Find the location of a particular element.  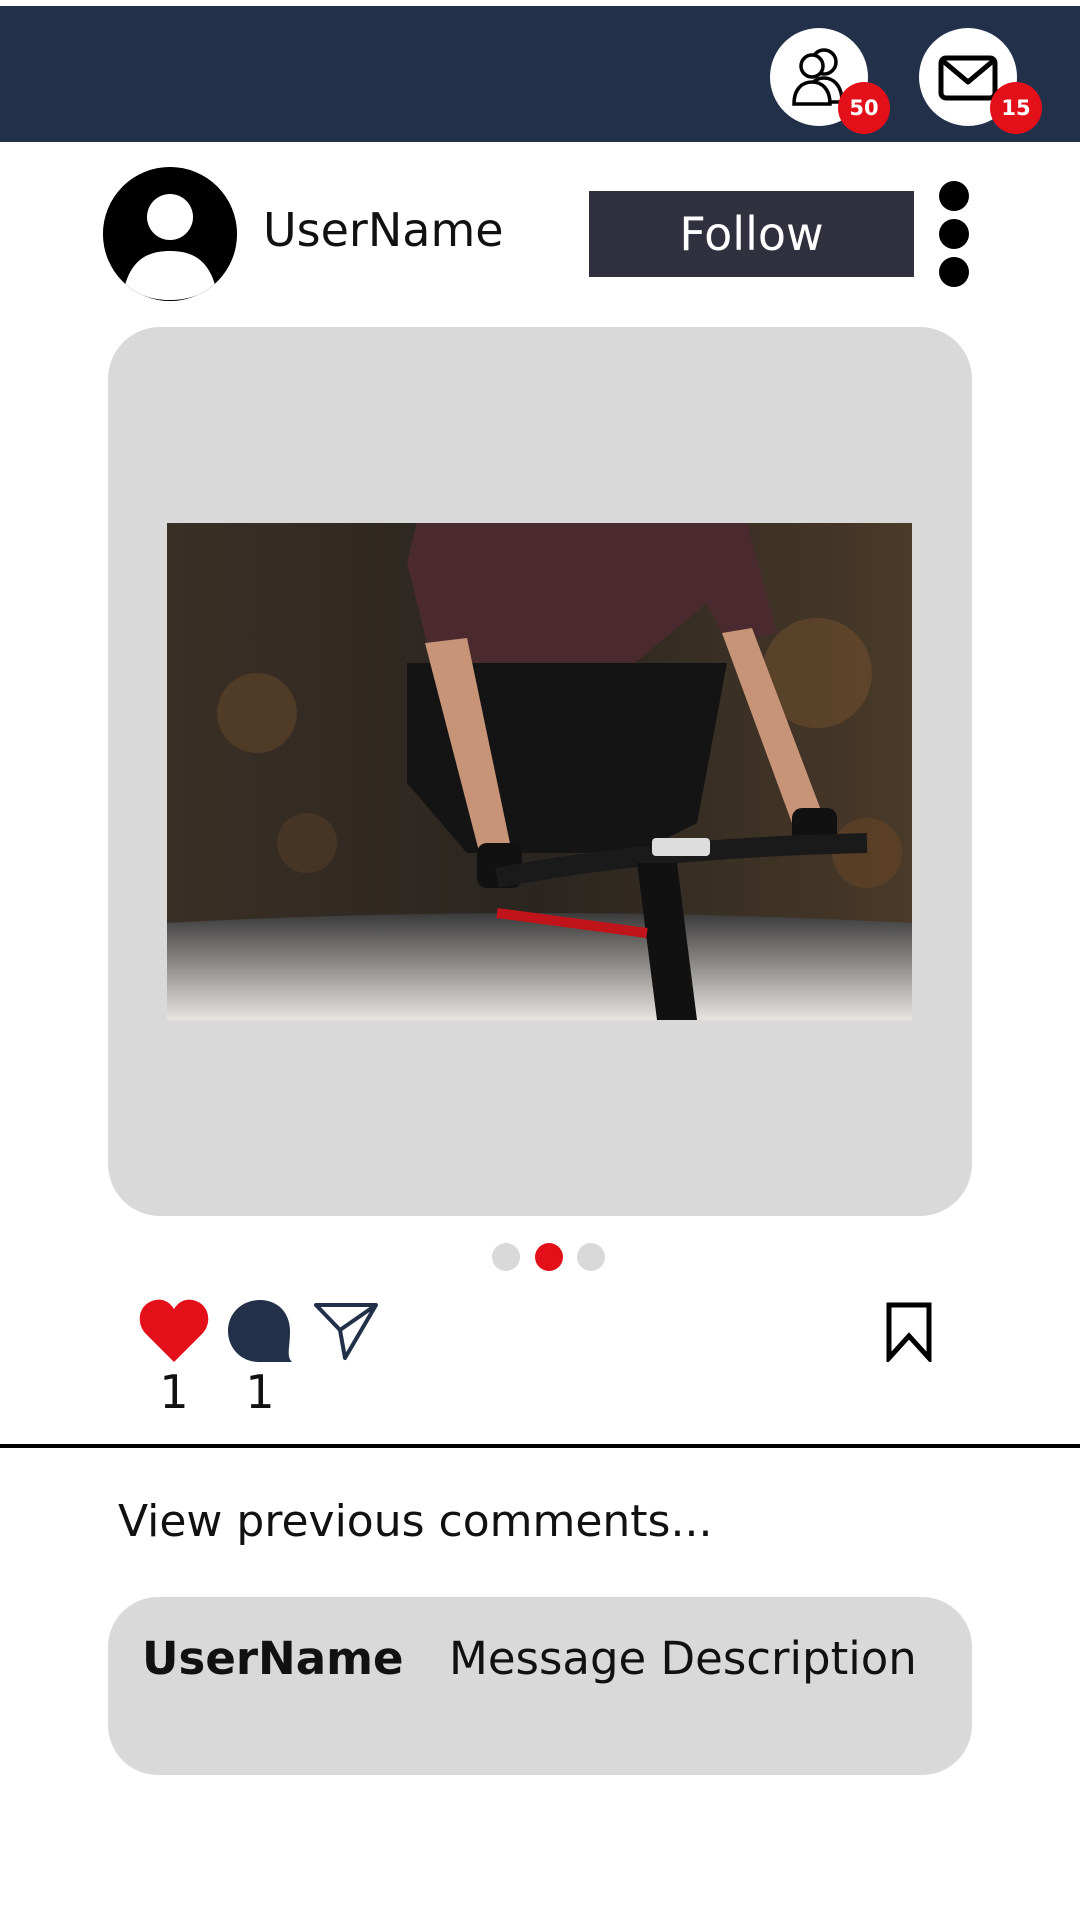

comment-message: Message Description is located at coordinates (683, 1658).